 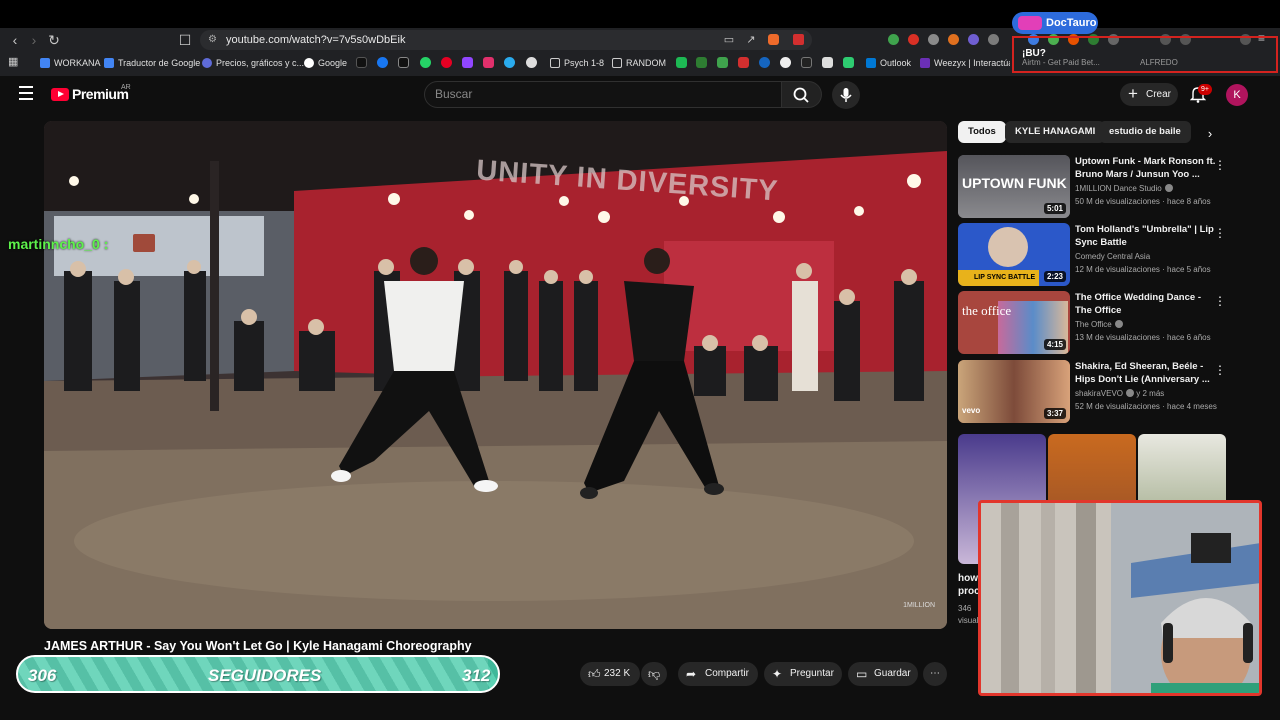 I want to click on like-button: 👍︎ 232 K, so click(x=610, y=674).